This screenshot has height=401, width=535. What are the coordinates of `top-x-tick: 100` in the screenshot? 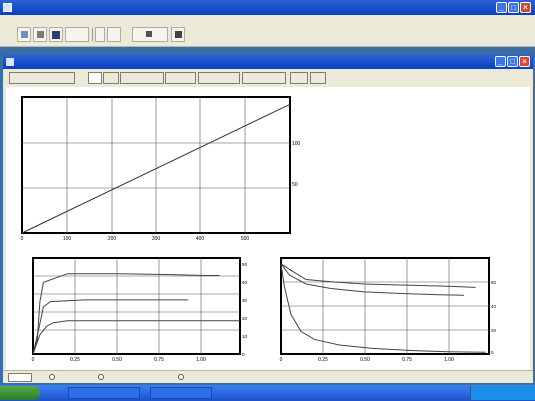 It's located at (67, 239).